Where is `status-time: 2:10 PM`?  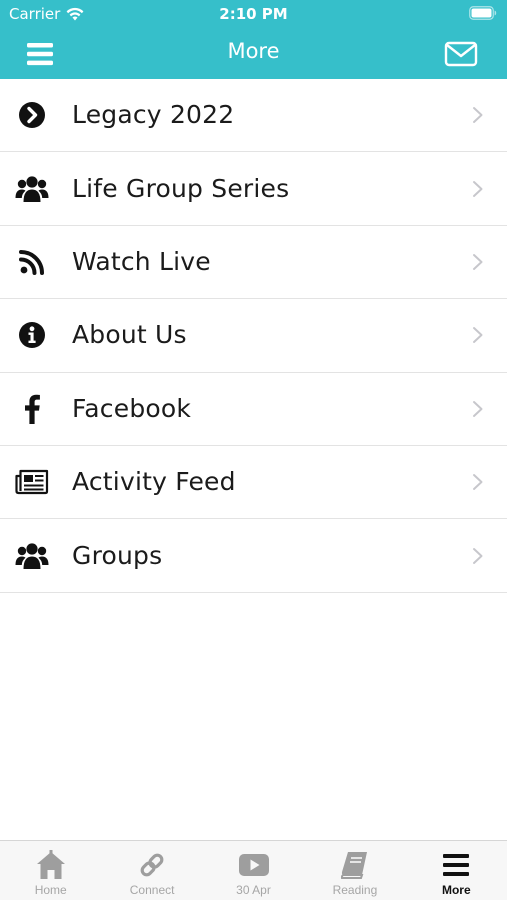
status-time: 2:10 PM is located at coordinates (253, 14).